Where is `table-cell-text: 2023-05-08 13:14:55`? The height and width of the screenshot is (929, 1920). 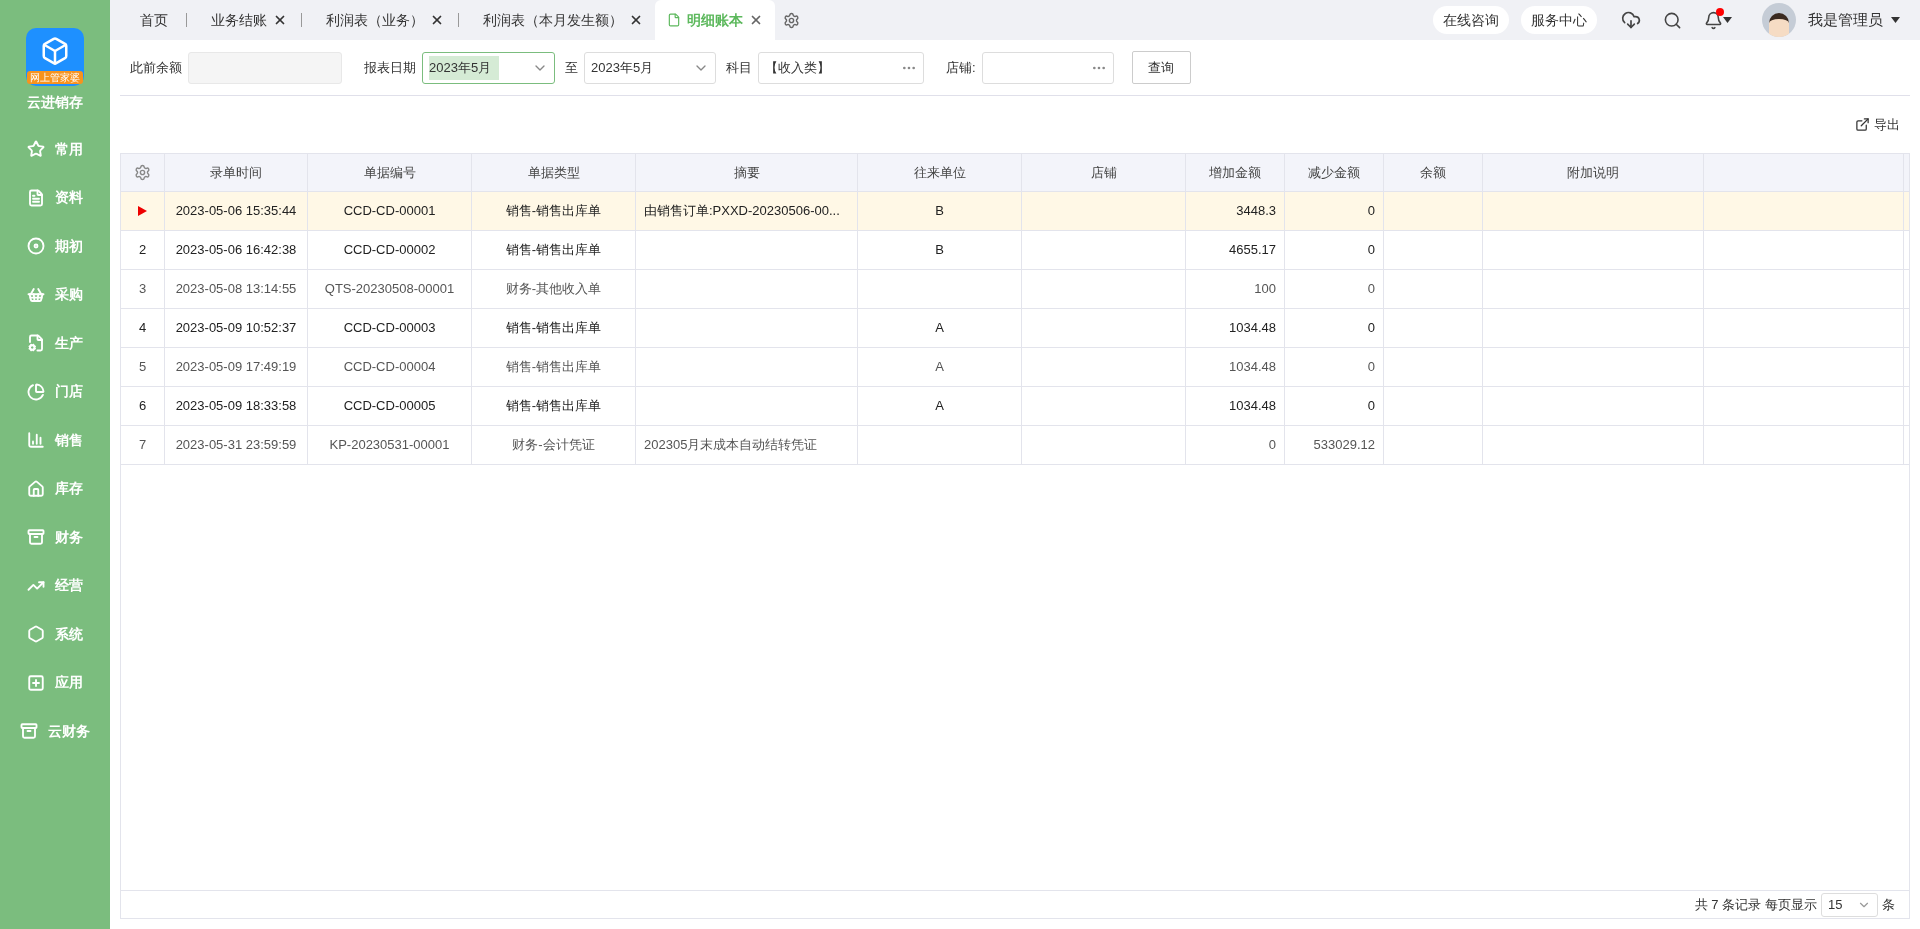
table-cell-text: 2023-05-08 13:14:55 is located at coordinates (236, 289).